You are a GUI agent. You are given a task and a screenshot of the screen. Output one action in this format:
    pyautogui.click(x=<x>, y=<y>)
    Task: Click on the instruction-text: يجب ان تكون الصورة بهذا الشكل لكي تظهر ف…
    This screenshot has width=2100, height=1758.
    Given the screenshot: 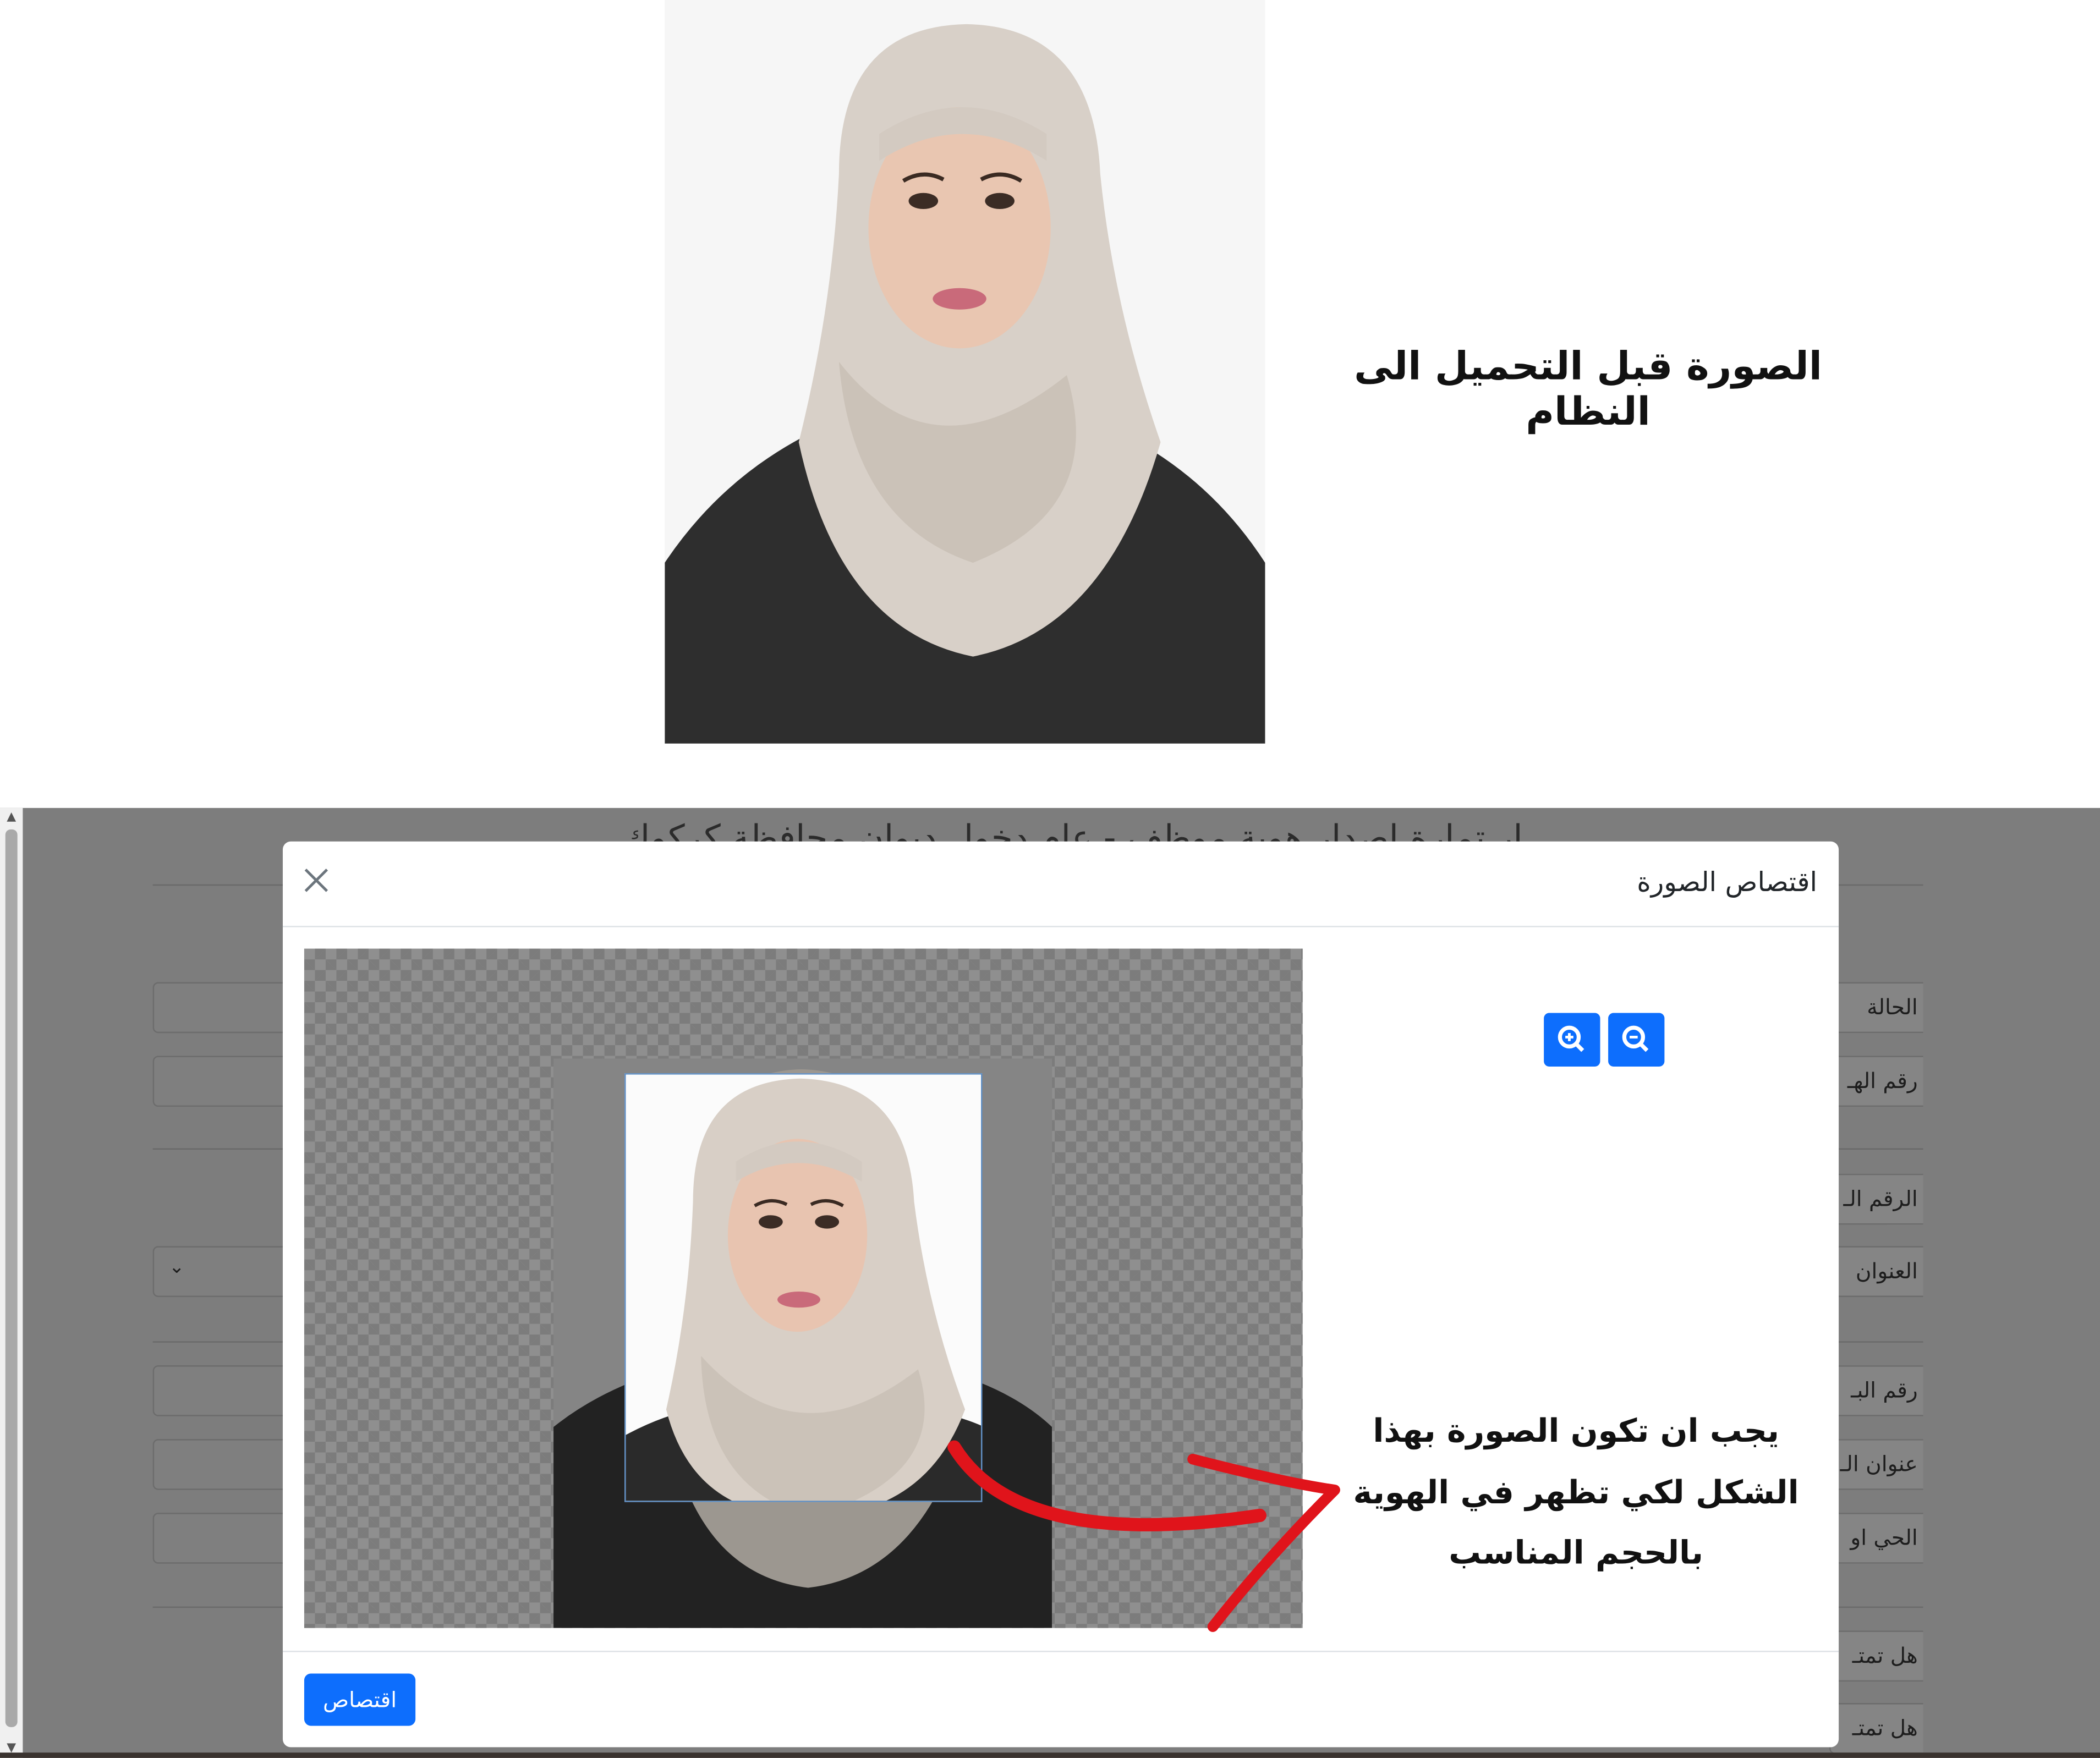 What is the action you would take?
    pyautogui.click(x=1576, y=1492)
    